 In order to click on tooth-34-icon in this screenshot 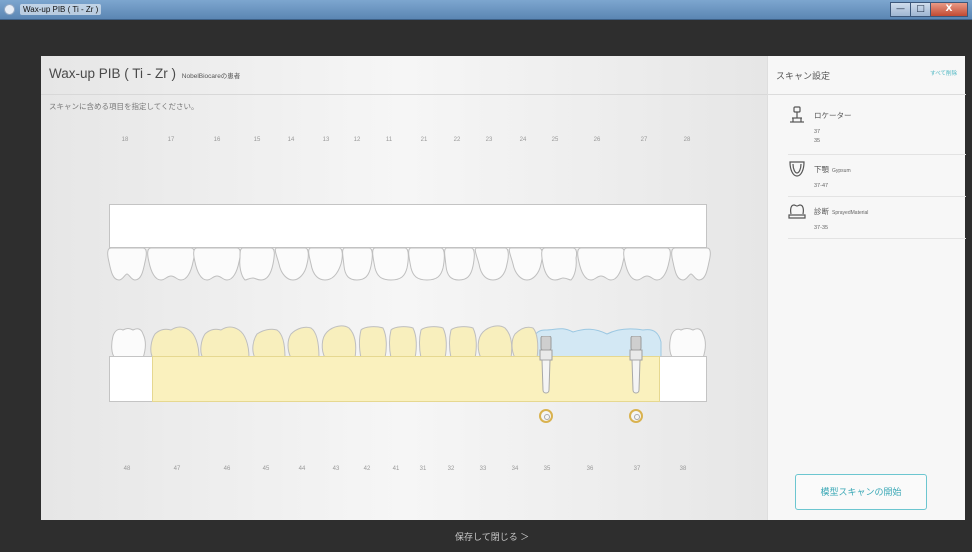, I will do `click(525, 342)`.